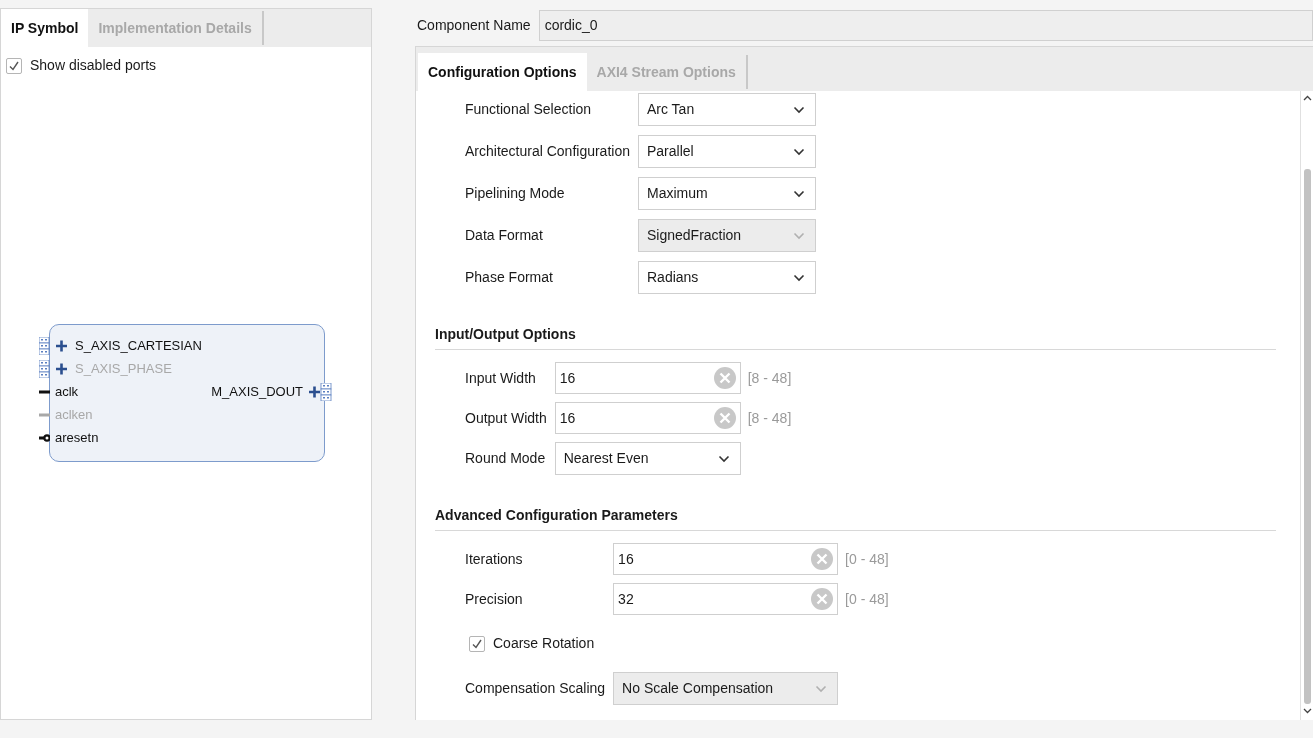 Image resolution: width=1313 pixels, height=738 pixels. Describe the element at coordinates (727, 151) in the screenshot. I see `dropdown: Parallel` at that location.